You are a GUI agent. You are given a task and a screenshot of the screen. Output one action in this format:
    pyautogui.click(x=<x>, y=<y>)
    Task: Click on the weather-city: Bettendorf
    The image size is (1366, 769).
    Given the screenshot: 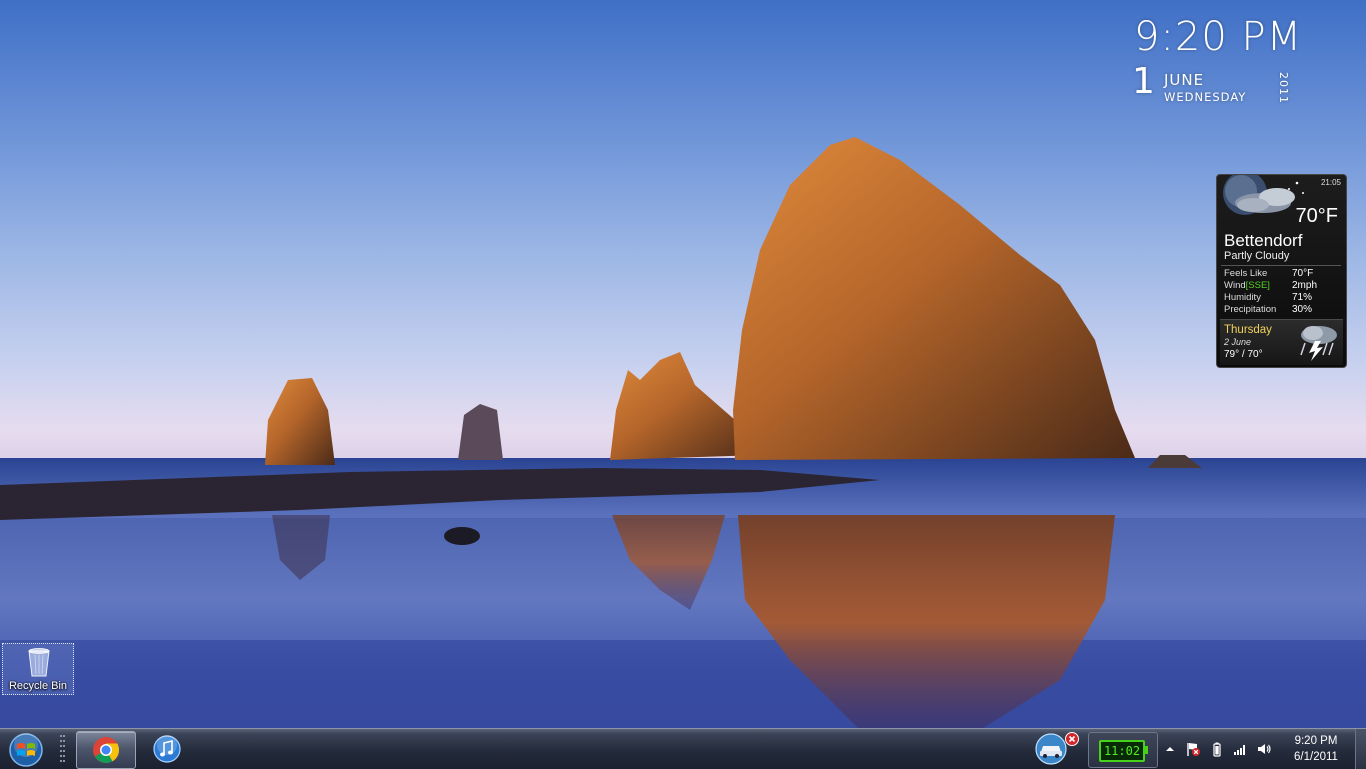 What is the action you would take?
    pyautogui.click(x=1263, y=240)
    